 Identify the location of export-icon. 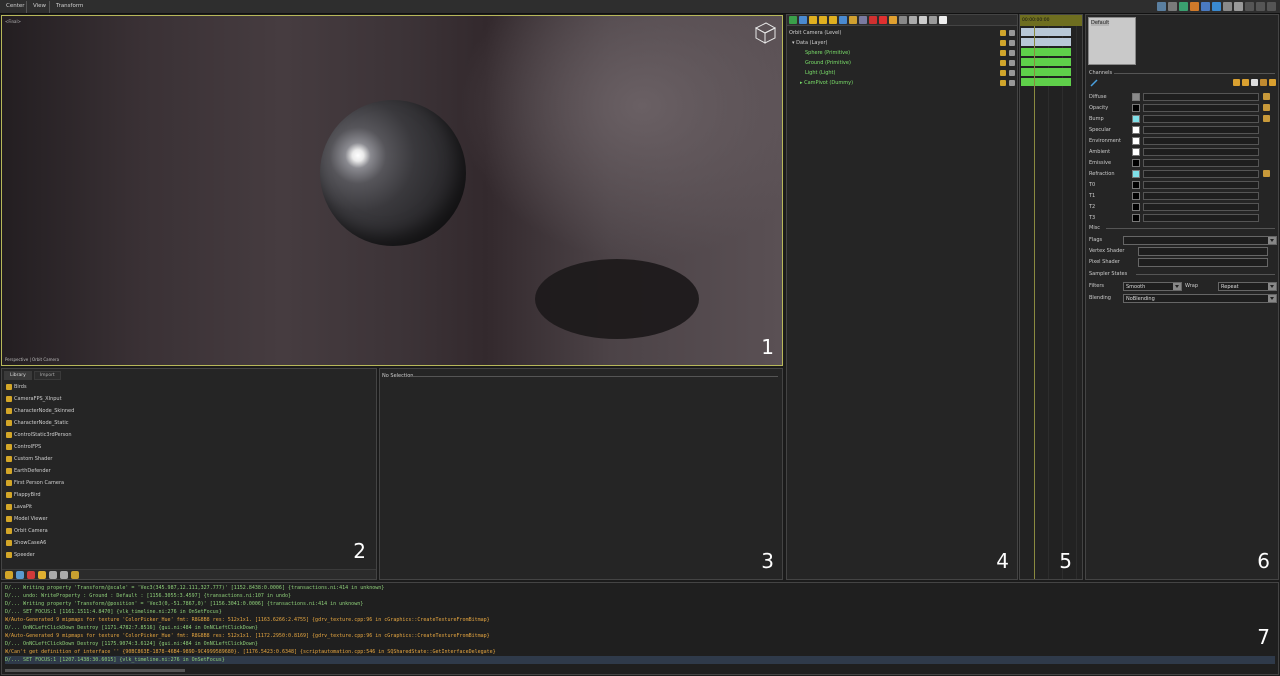
(1172, 6).